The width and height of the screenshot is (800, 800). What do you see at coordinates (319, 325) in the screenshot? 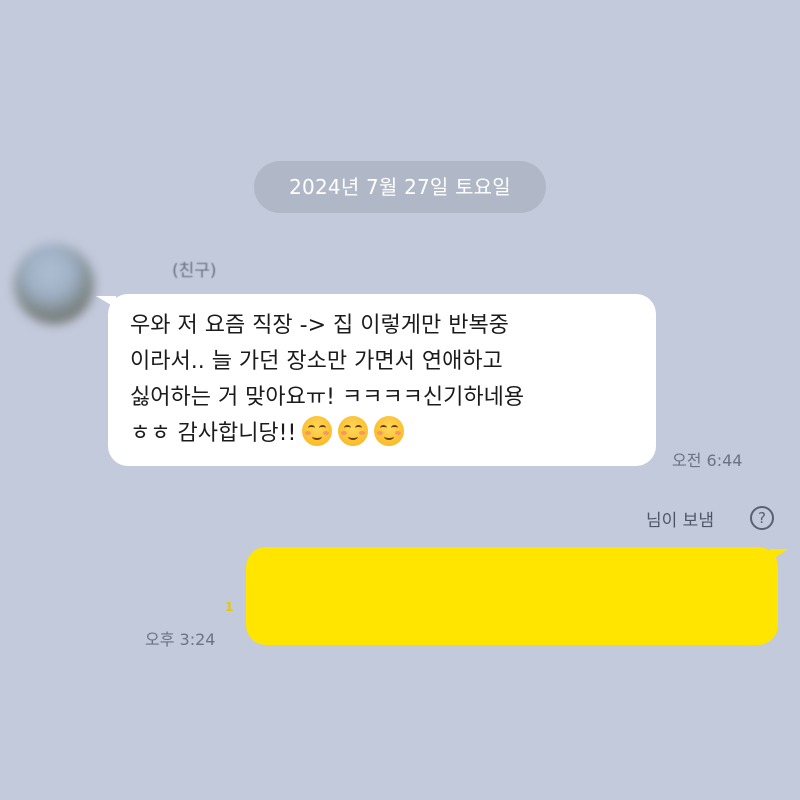
I see `message-line-1: 우와 저 요즘 직장 -> 집 이렇게만 반복중` at bounding box center [319, 325].